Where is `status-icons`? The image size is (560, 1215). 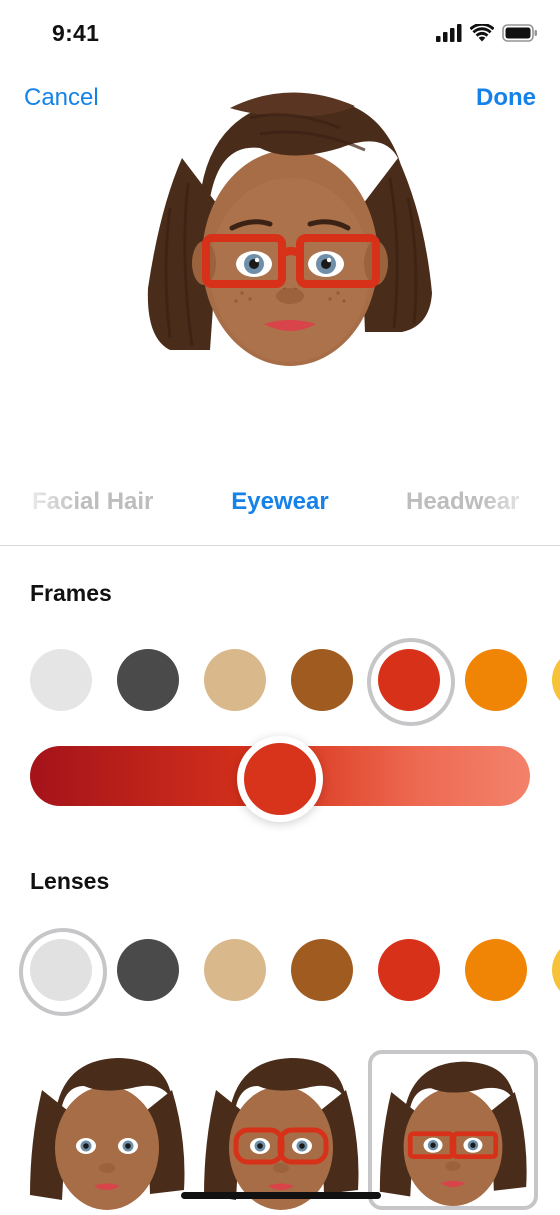 status-icons is located at coordinates (487, 33).